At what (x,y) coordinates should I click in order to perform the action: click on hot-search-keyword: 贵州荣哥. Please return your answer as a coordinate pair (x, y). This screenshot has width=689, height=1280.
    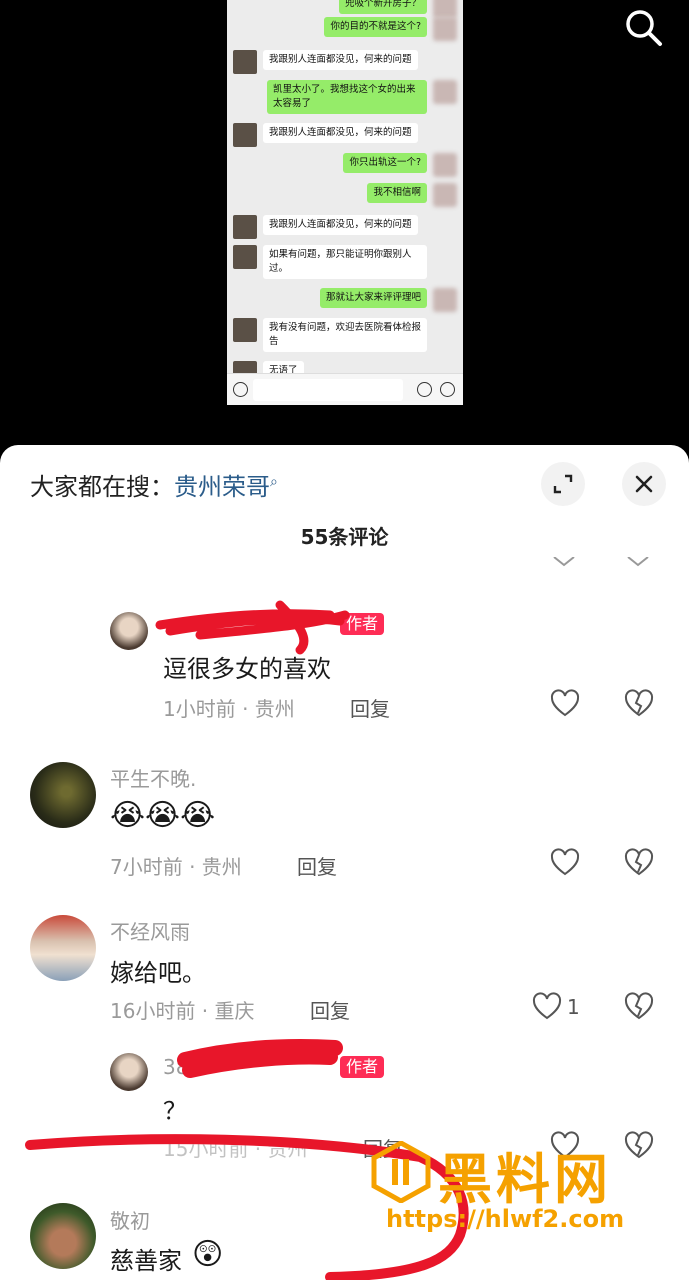
    Looking at the image, I should click on (222, 487).